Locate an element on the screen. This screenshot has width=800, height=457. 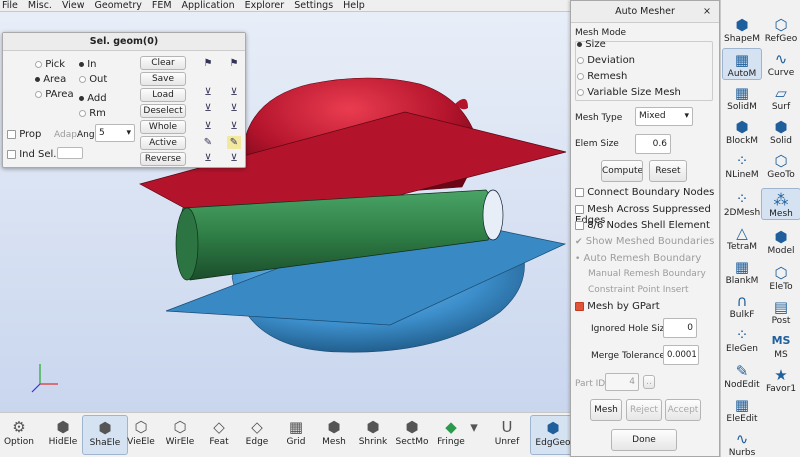
connect-boundary-checkbox: Connect Boundary Nodes is located at coordinates (644, 192).